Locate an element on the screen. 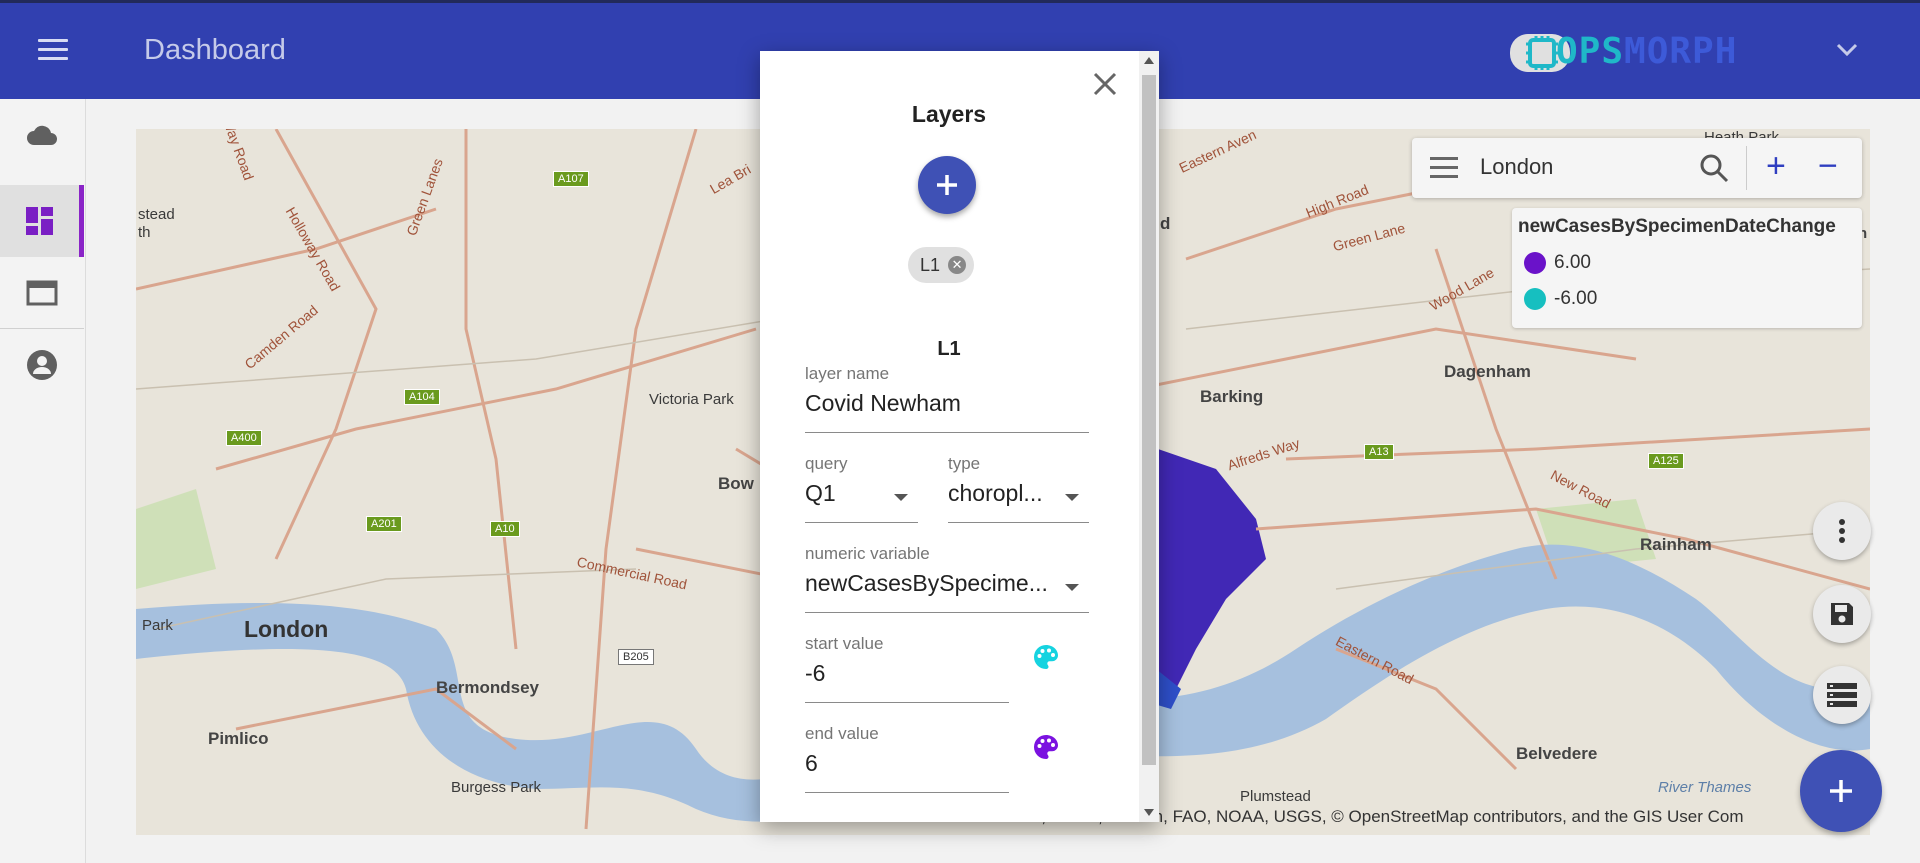 The image size is (1920, 863). cloud-icon is located at coordinates (42, 135).